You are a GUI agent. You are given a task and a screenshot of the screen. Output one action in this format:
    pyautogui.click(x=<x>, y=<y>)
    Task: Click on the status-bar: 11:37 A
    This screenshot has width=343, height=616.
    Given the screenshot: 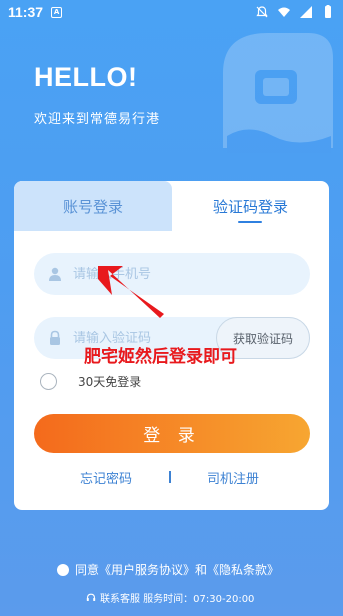 What is the action you would take?
    pyautogui.click(x=171, y=12)
    